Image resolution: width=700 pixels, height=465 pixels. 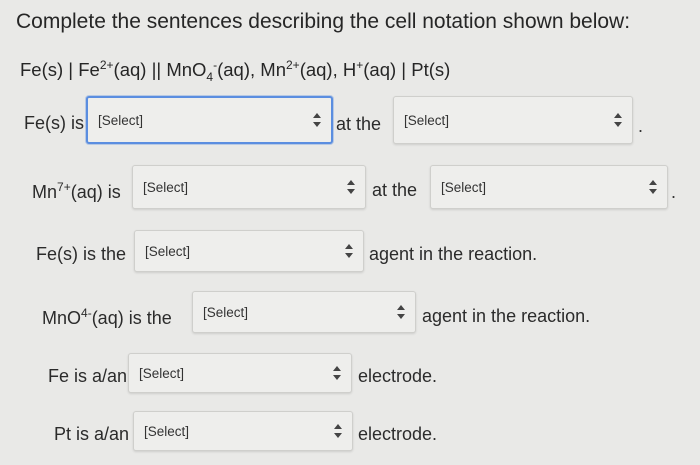 What do you see at coordinates (81, 254) in the screenshot?
I see `row3-label: Fe(s) is the` at bounding box center [81, 254].